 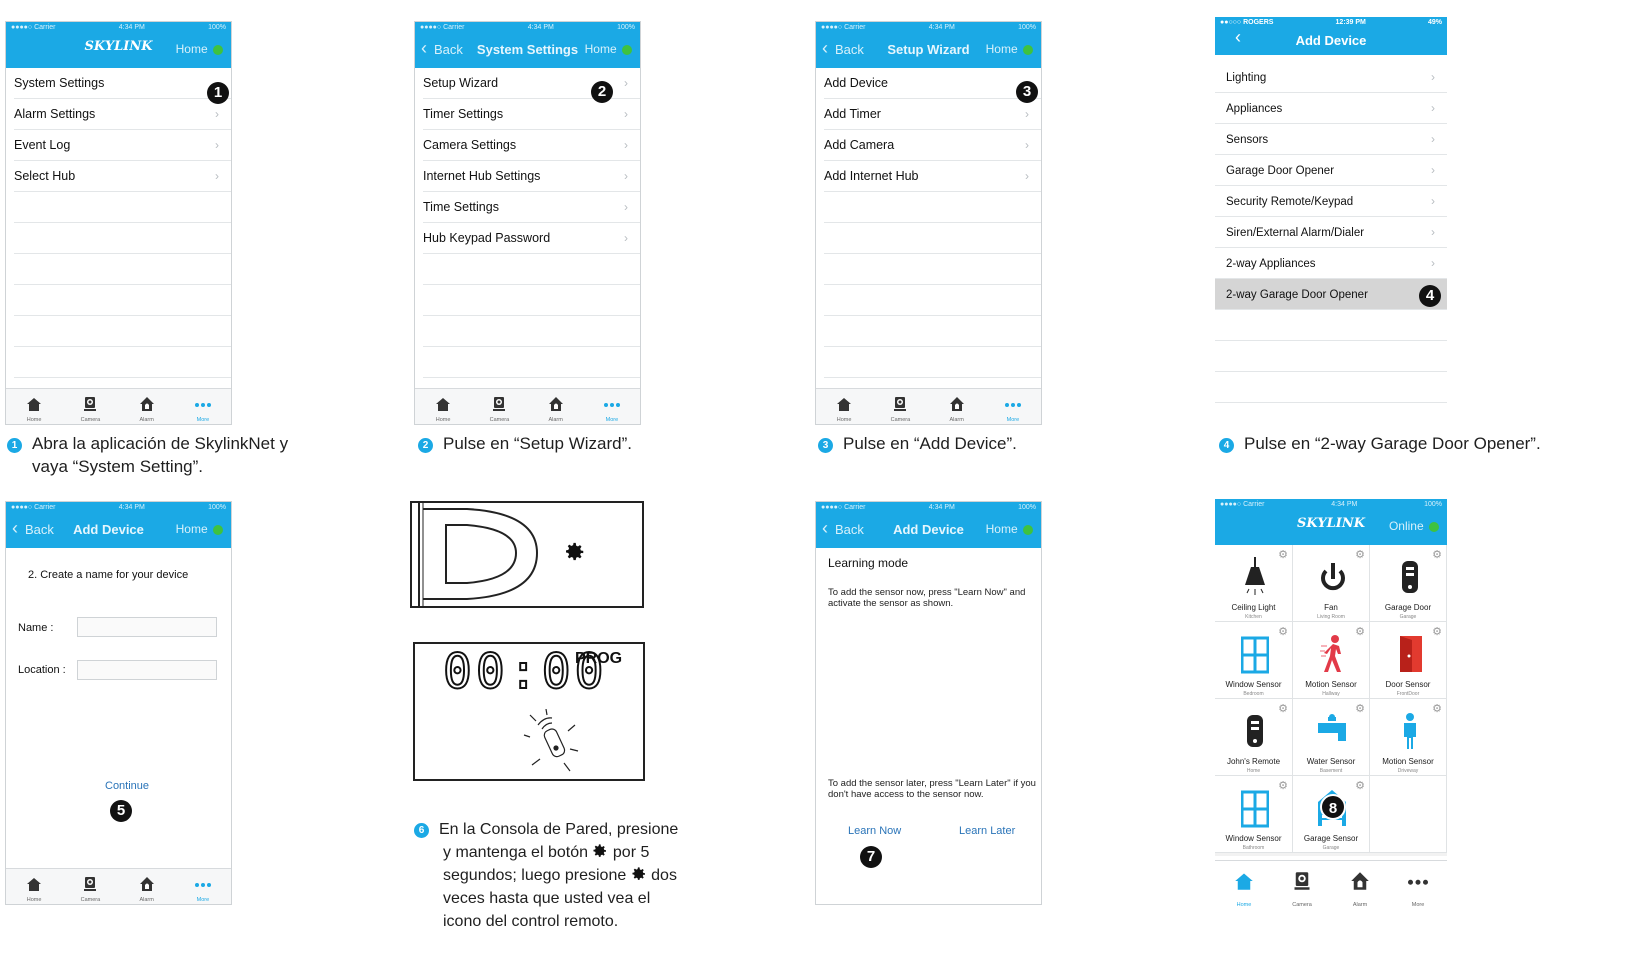 I want to click on menu-item-label: 2-way Garage Door Opener, so click(x=1297, y=295).